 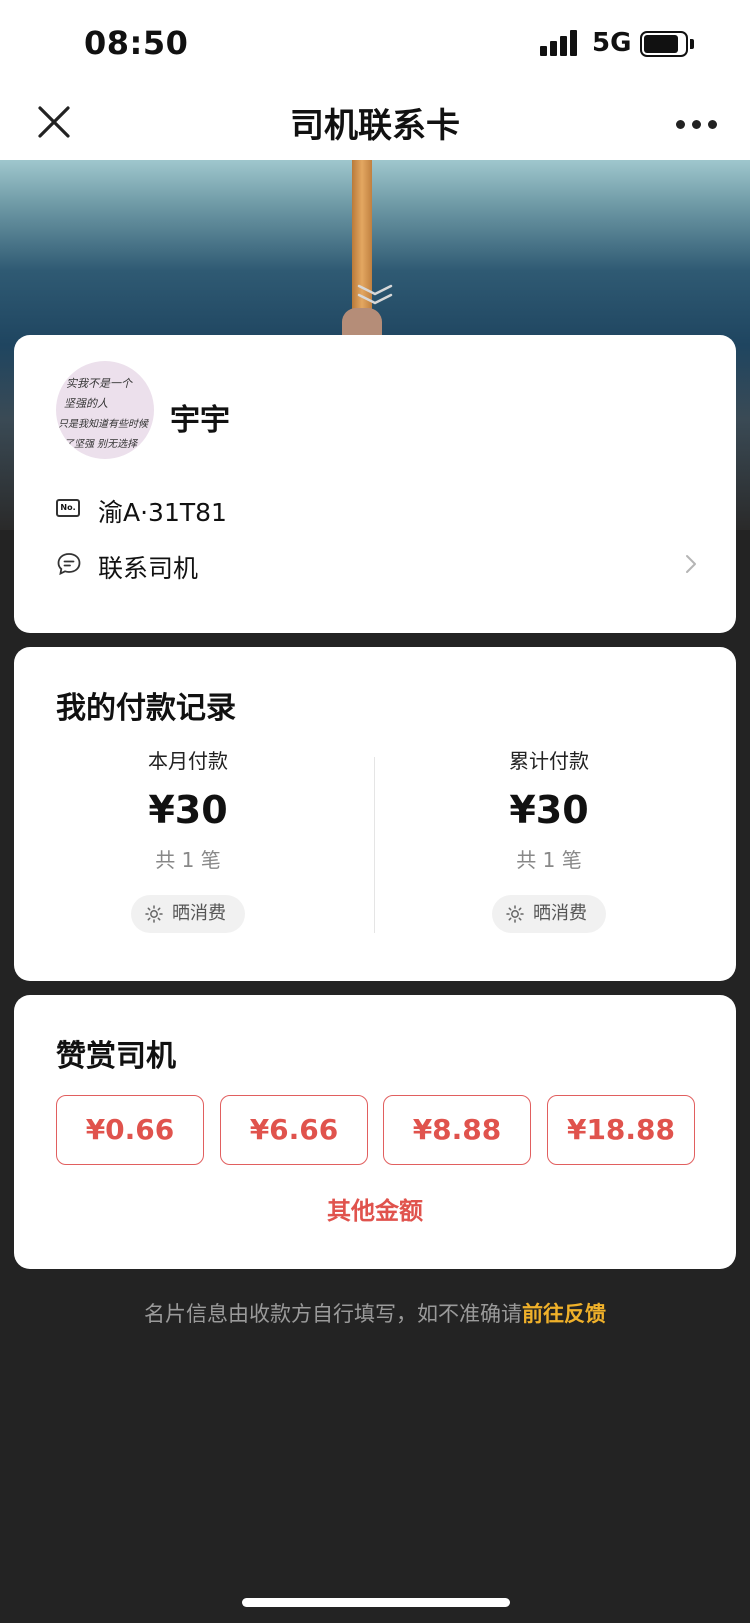 I want to click on month-payment-count: 共 1 笔, so click(x=188, y=860).